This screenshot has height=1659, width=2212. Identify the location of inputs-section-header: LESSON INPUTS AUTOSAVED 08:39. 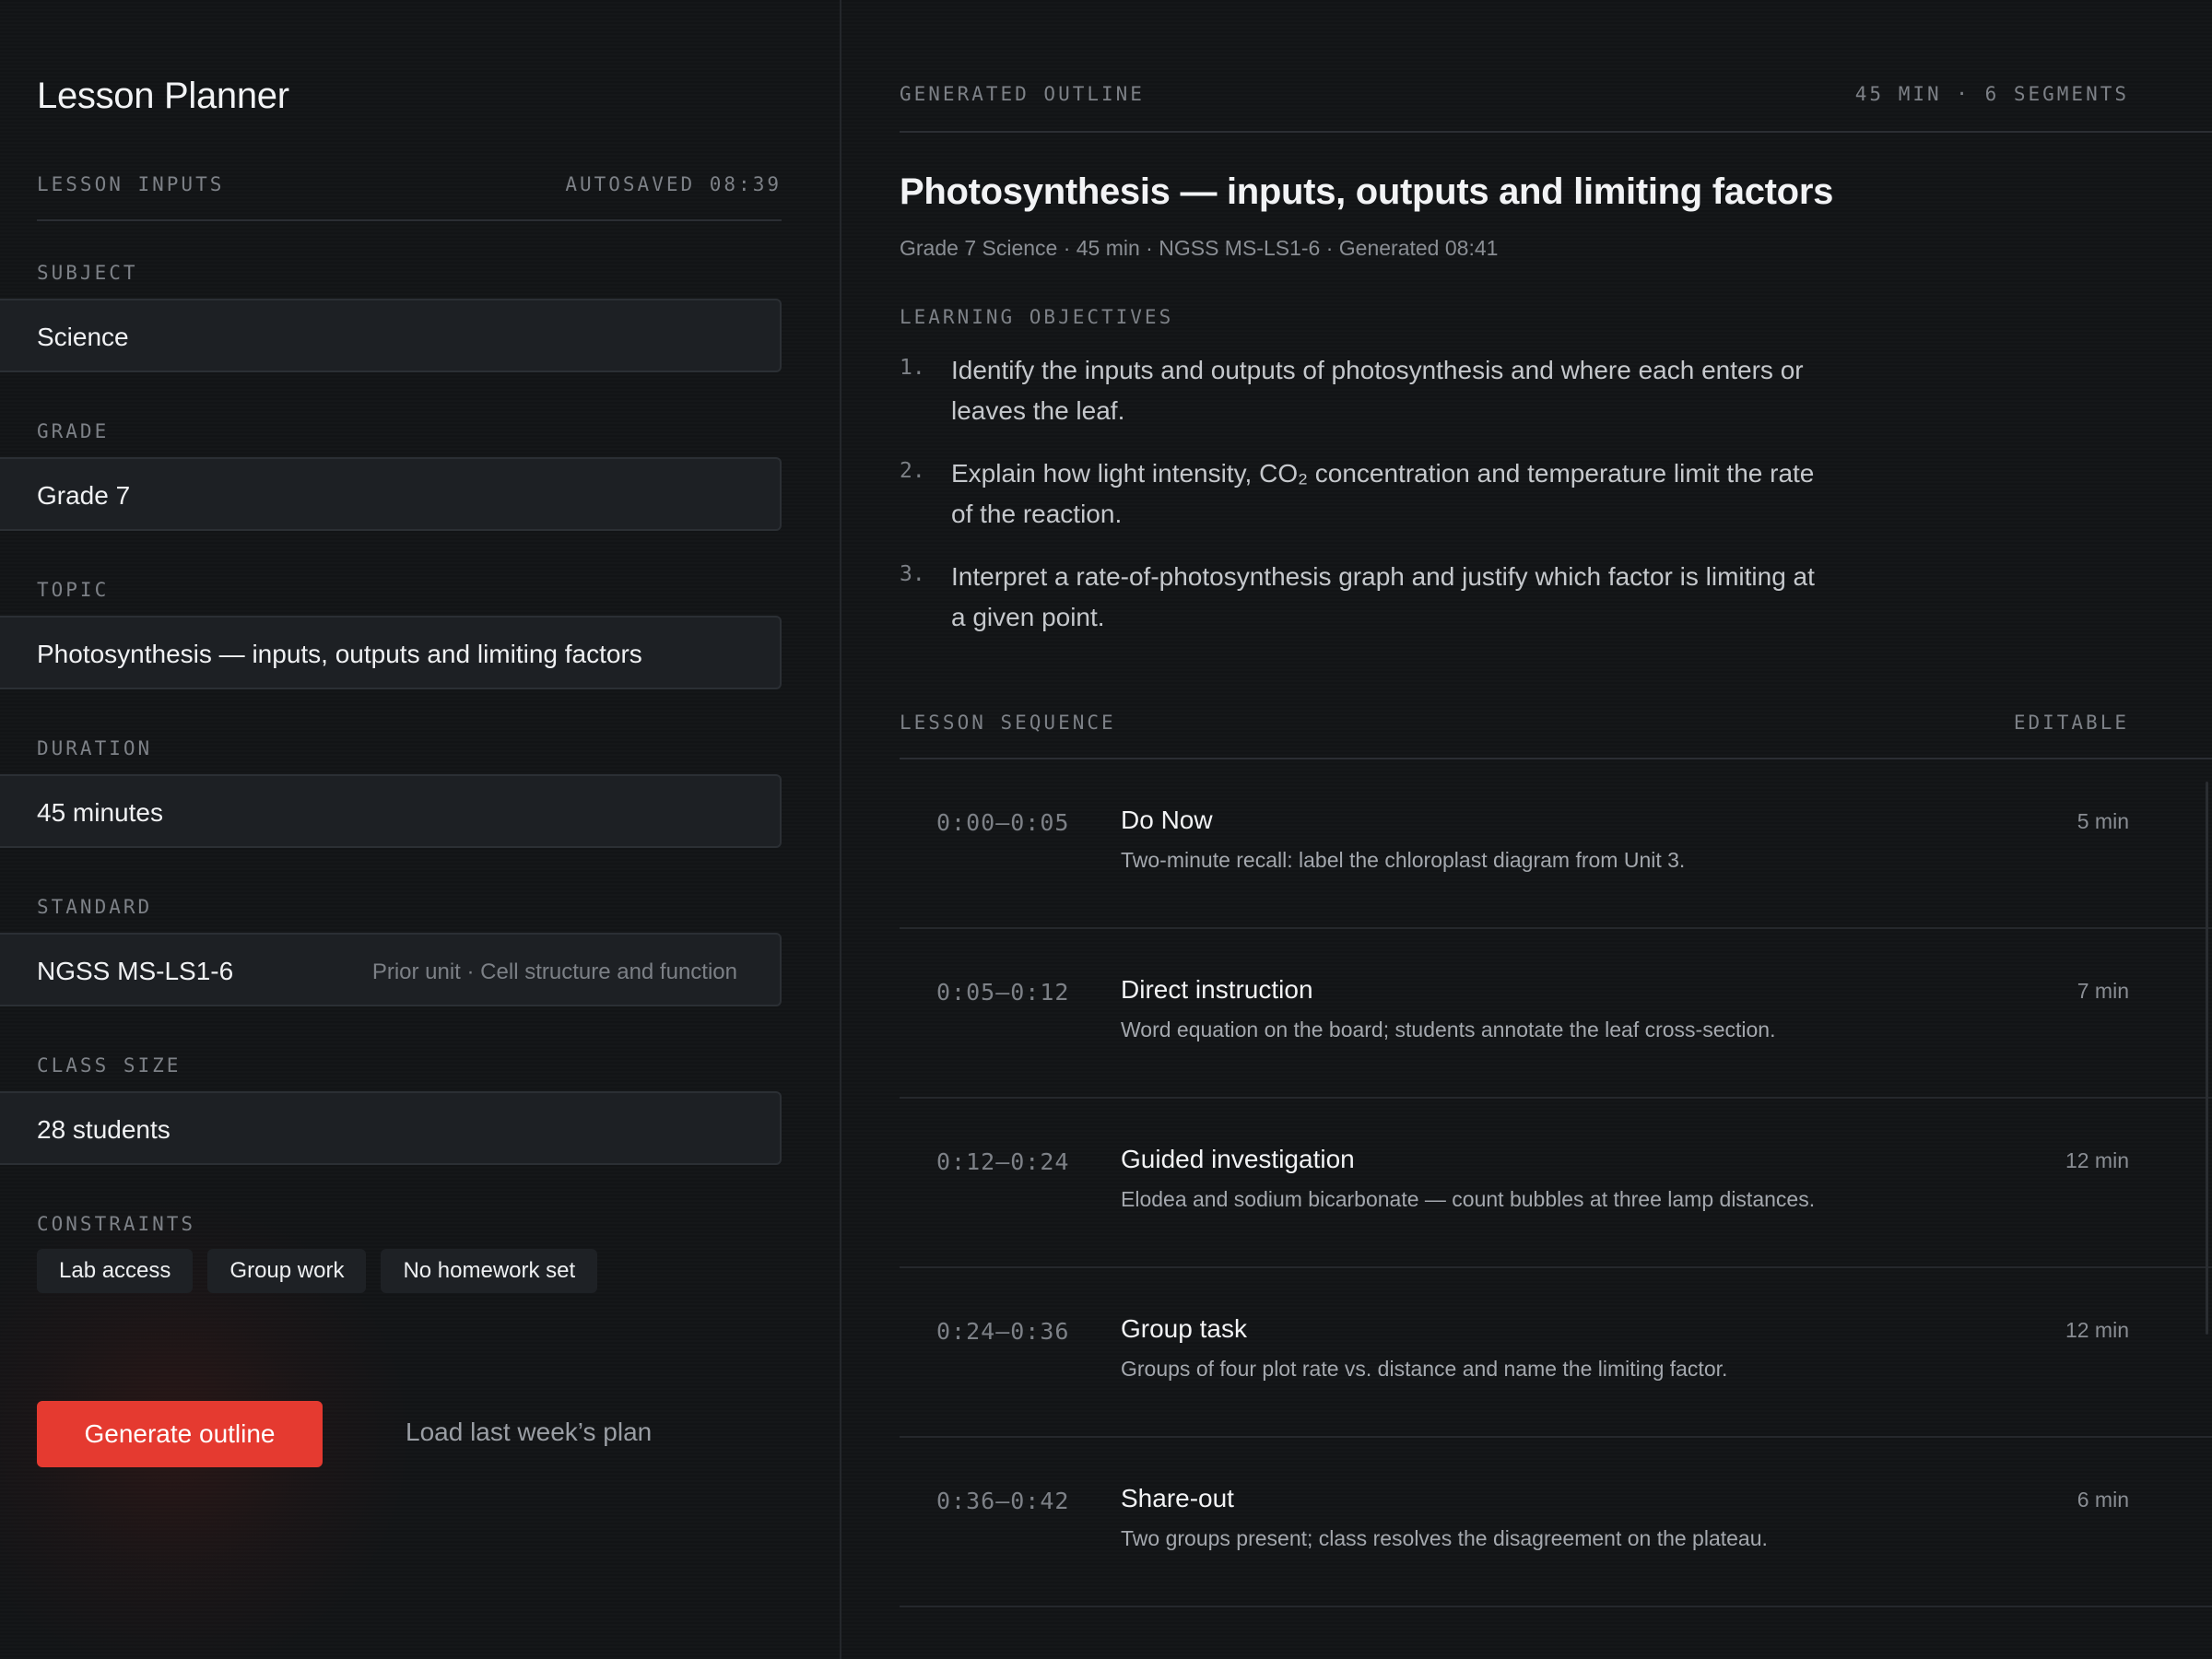
(409, 197).